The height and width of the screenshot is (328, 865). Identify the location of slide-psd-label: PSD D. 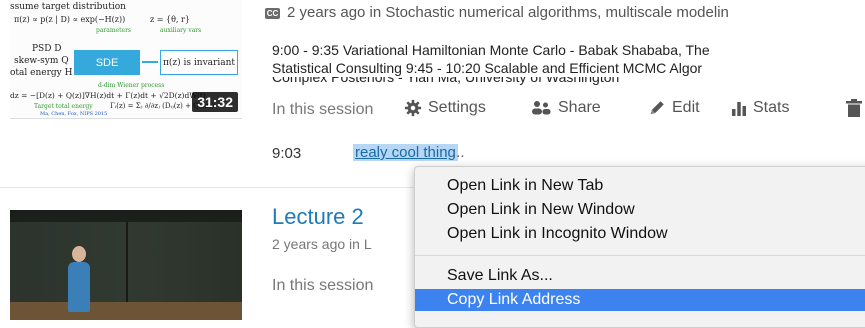
(47, 49).